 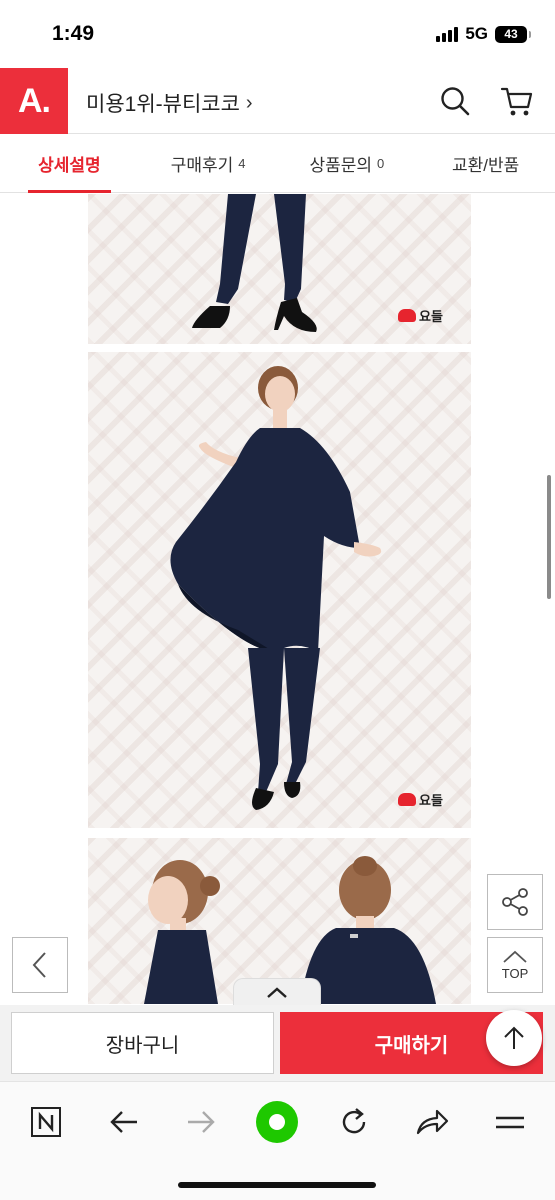 I want to click on add-to-cart-button: 장바구니, so click(x=142, y=1043).